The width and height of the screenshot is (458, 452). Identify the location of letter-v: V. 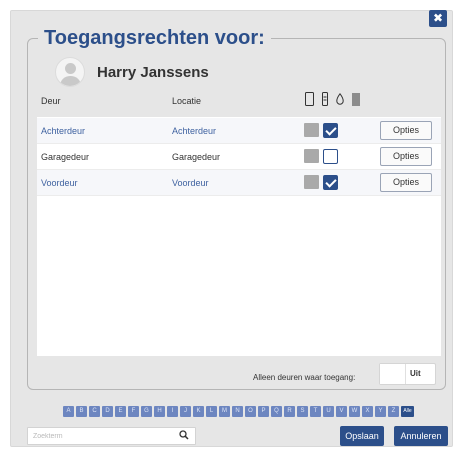
(341, 411).